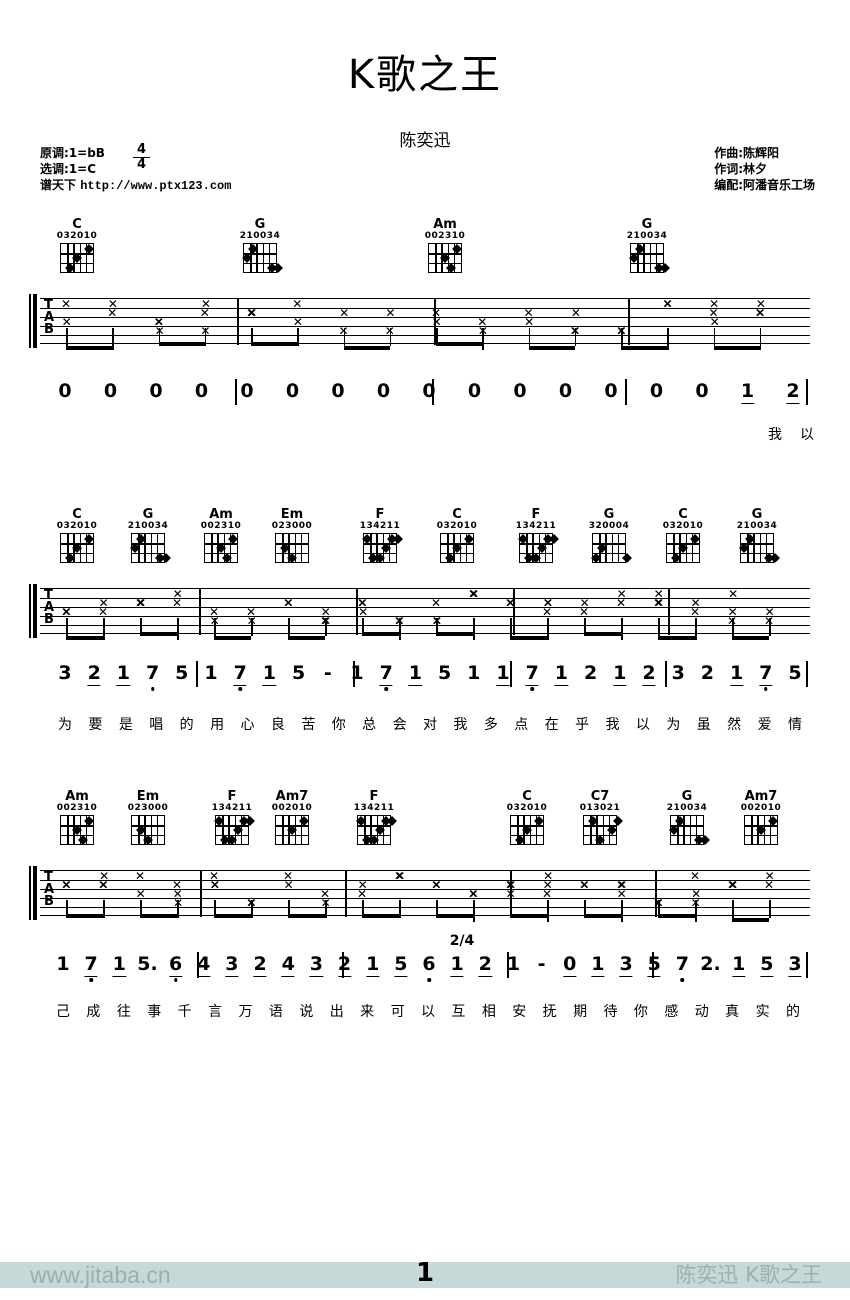 The height and width of the screenshot is (1300, 850). I want to click on lyric-syllable: 总, so click(369, 725).